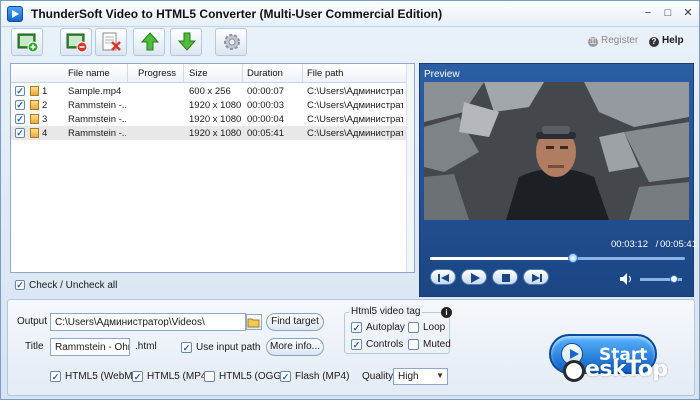  I want to click on format-webm-label: HTML5 (WebM), so click(100, 376).